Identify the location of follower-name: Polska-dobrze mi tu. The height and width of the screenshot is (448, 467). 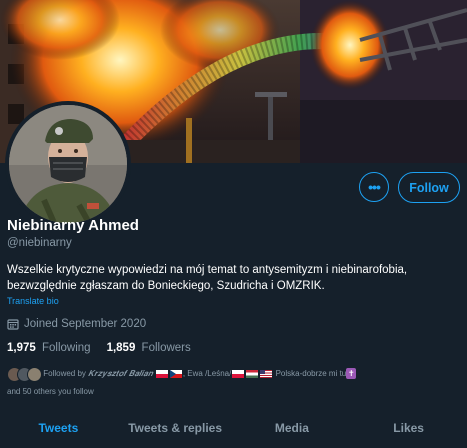
(311, 373).